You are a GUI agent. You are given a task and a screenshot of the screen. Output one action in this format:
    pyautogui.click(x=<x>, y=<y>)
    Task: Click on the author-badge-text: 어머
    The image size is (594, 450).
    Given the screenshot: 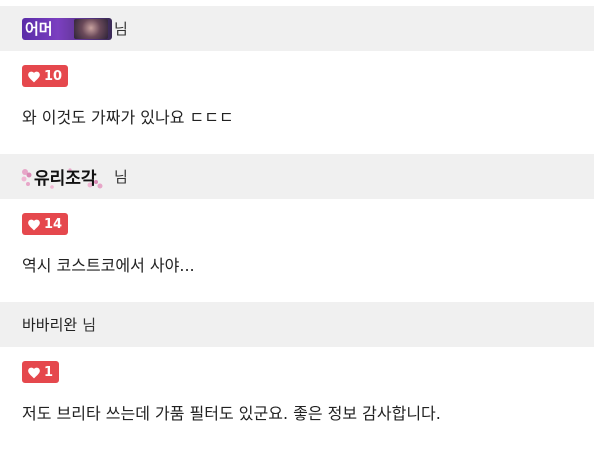 What is the action you would take?
    pyautogui.click(x=39, y=29)
    